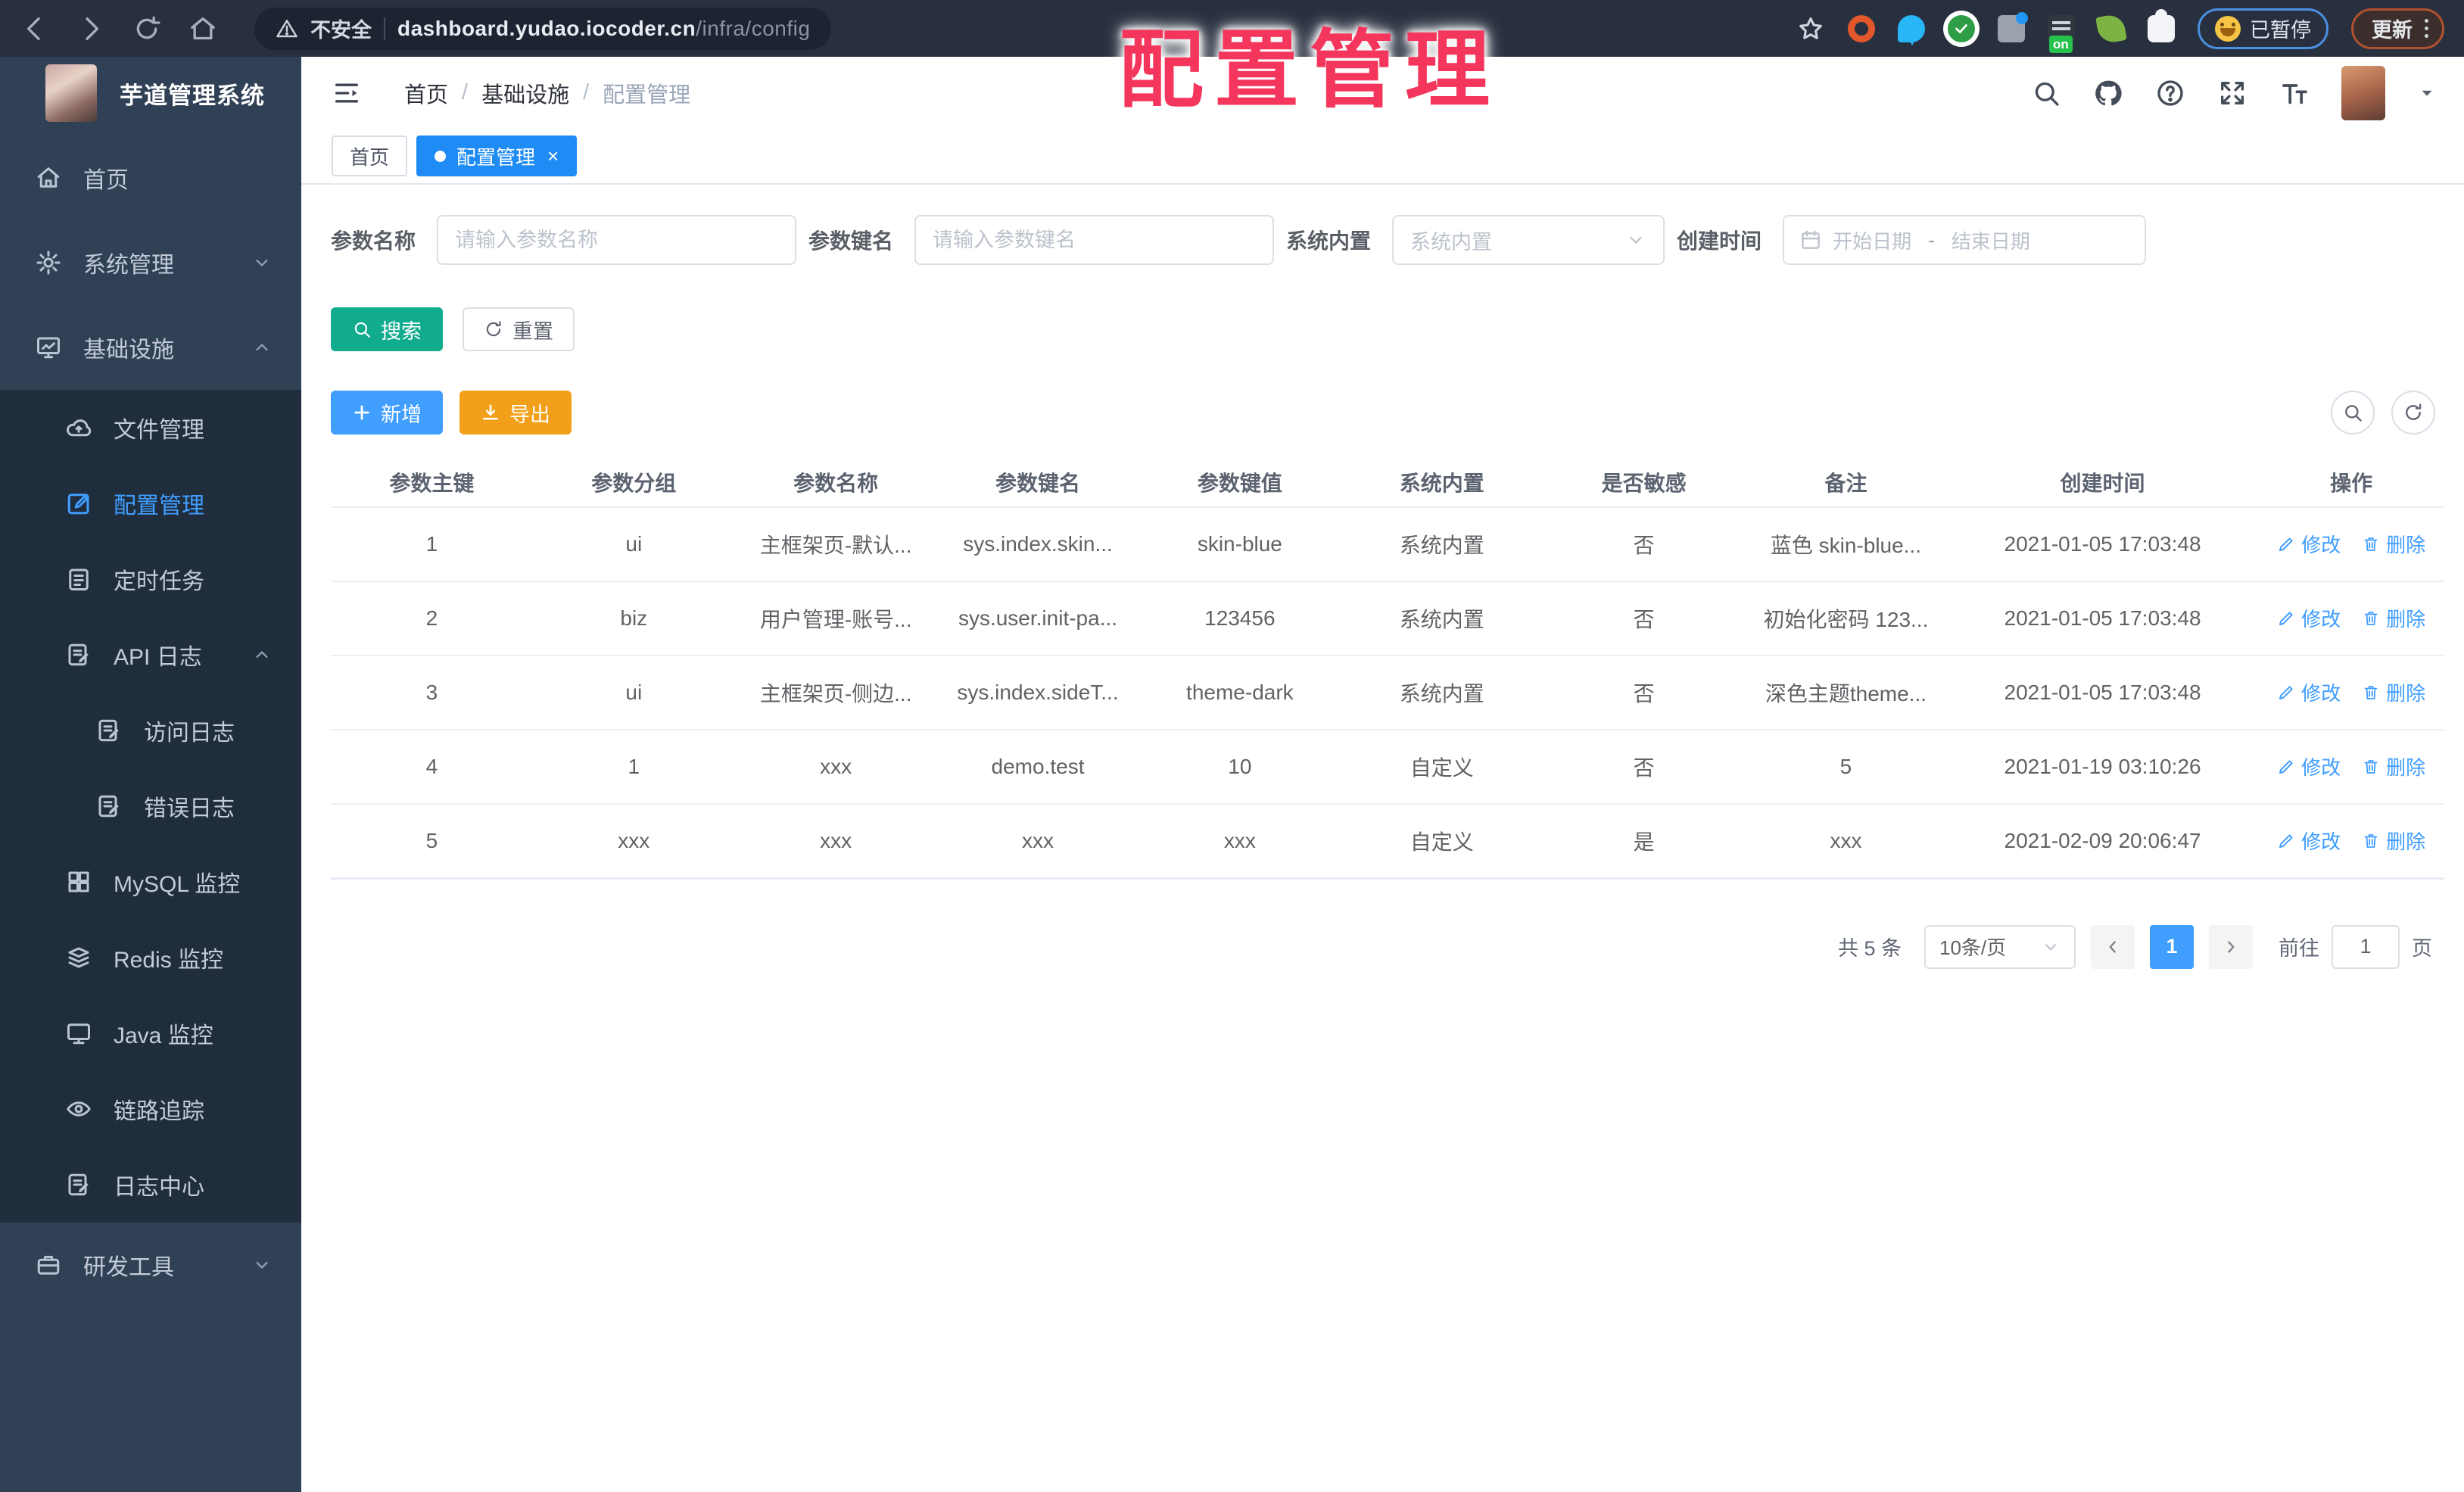 This screenshot has width=2464, height=1492. What do you see at coordinates (147, 29) in the screenshot?
I see `reload-icon` at bounding box center [147, 29].